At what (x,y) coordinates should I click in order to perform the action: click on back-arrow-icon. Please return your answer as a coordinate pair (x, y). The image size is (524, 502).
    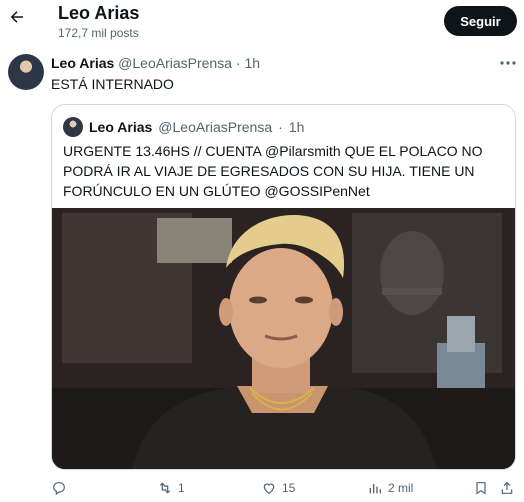
    Looking at the image, I should click on (16, 17).